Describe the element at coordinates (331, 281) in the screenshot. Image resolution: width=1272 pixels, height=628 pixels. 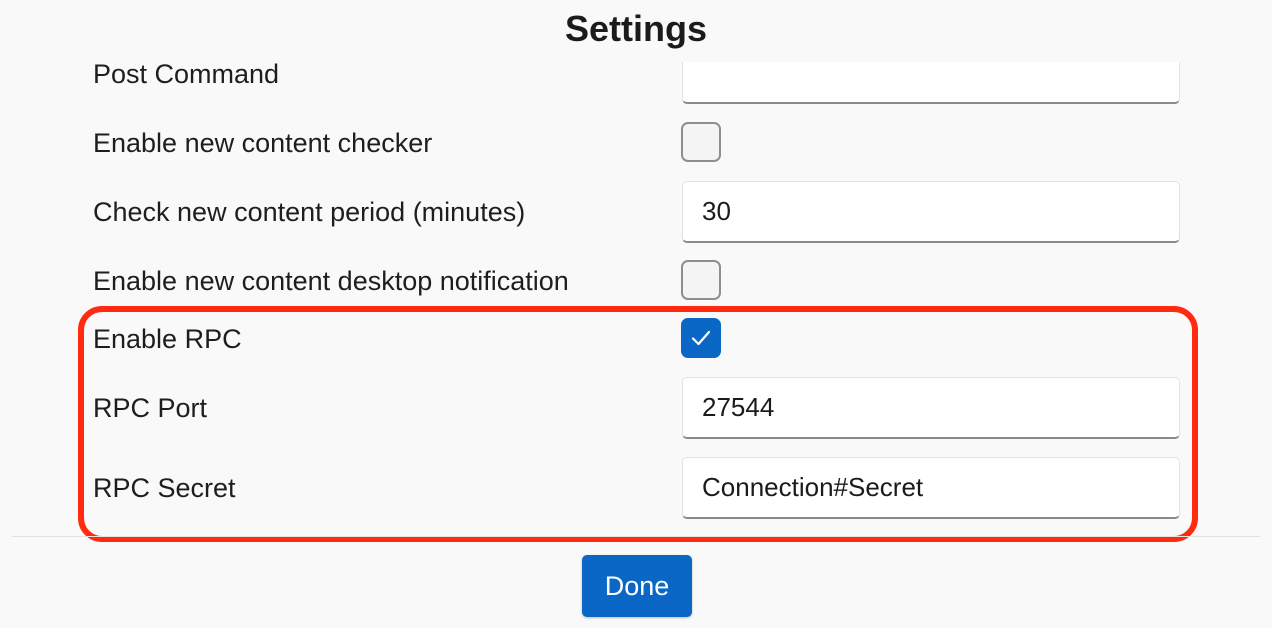
I see `desktop-notification-label: Enable new content desktop notification` at that location.